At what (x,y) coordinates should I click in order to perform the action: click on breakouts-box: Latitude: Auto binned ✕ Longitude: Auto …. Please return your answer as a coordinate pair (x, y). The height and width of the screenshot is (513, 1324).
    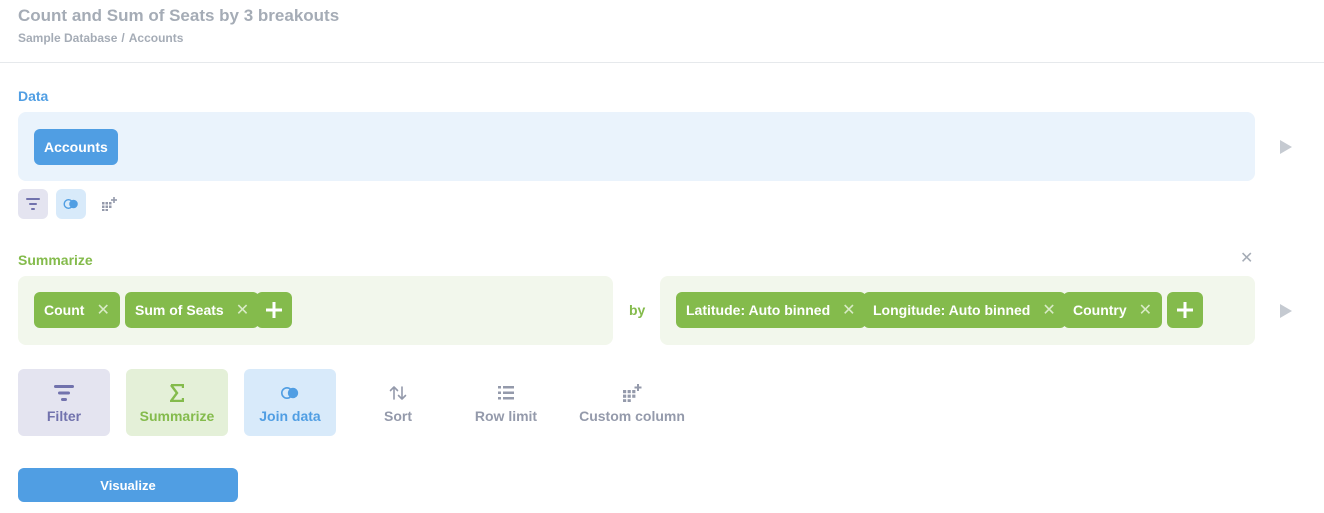
    Looking at the image, I should click on (957, 310).